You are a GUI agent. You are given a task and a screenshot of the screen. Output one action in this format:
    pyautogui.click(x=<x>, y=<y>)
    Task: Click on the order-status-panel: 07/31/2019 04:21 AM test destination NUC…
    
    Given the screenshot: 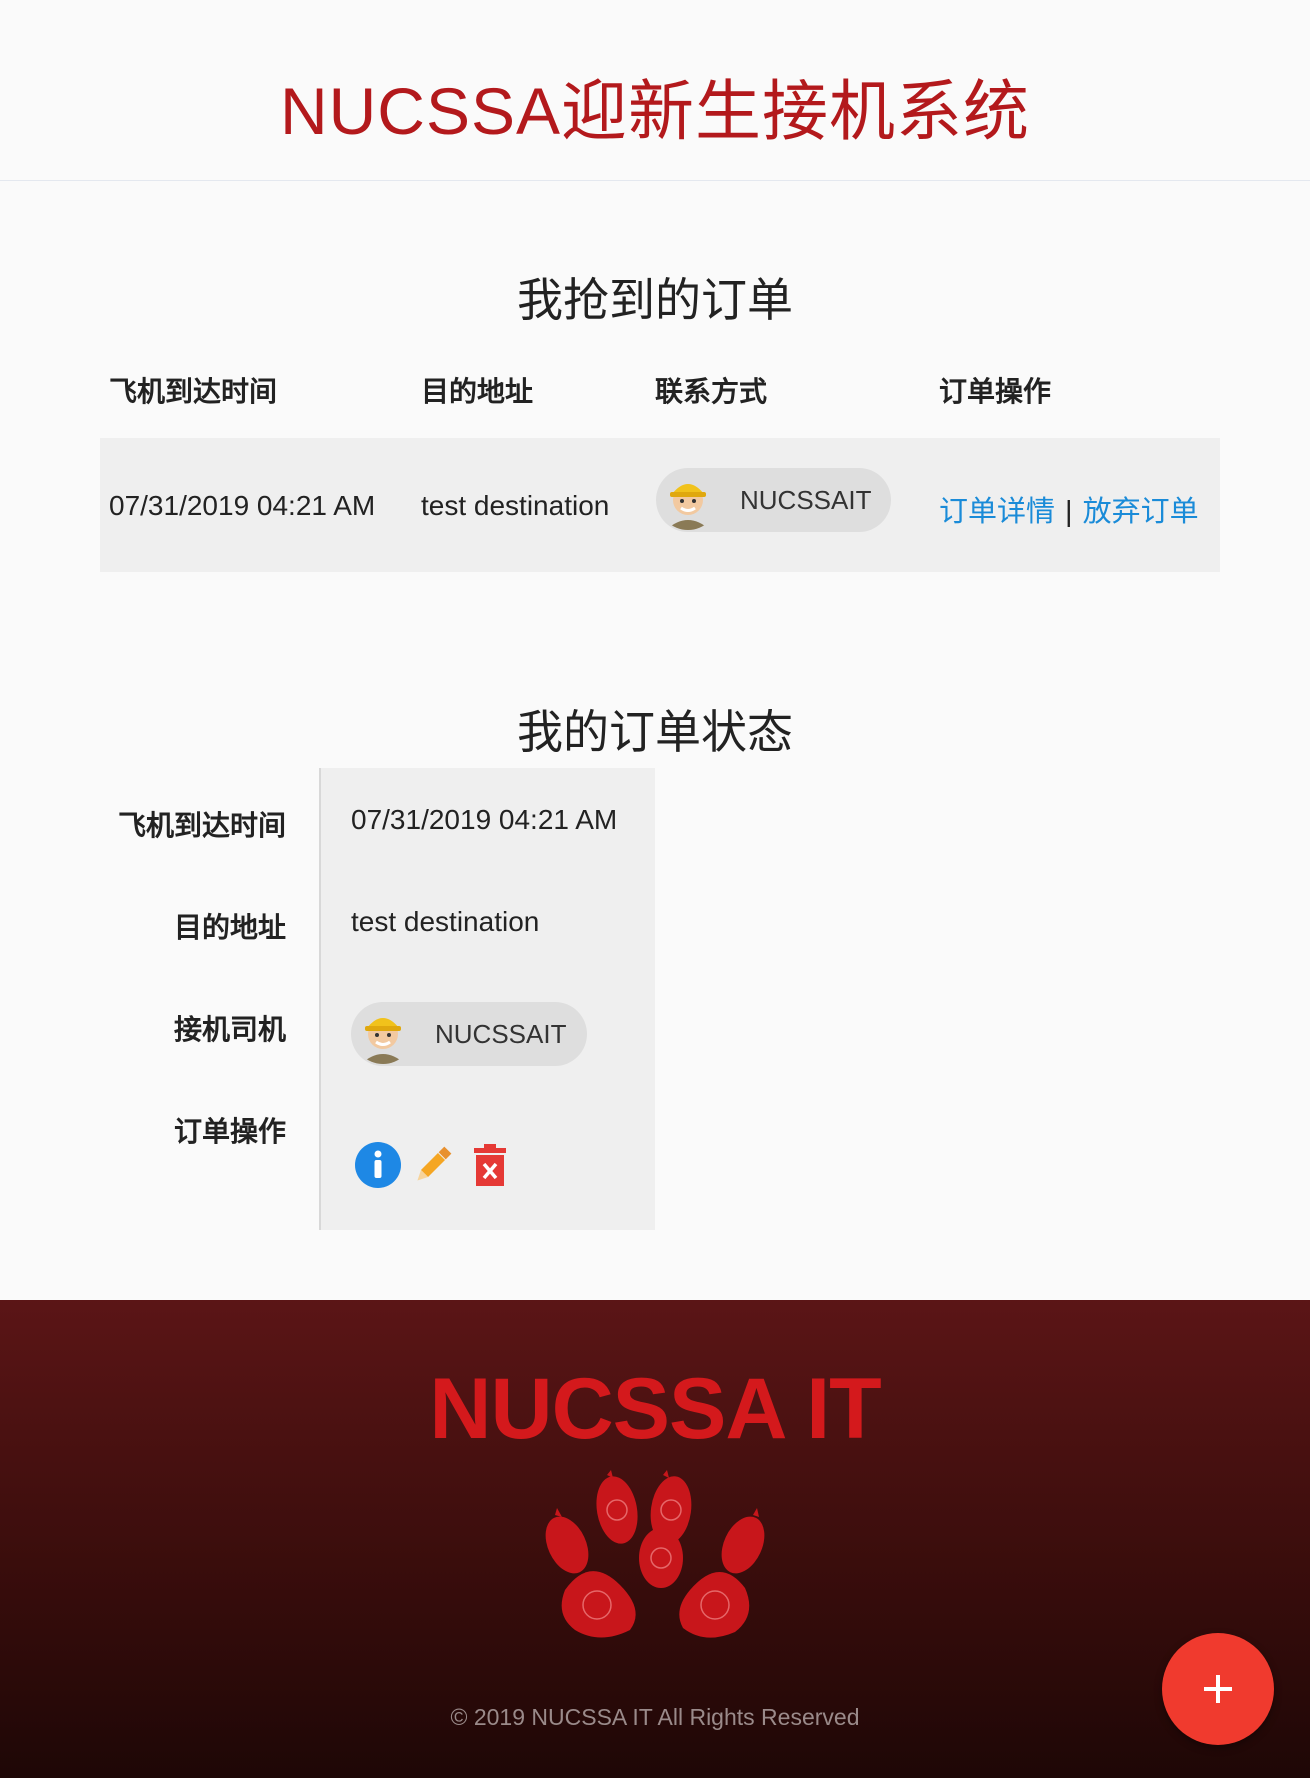 What is the action you would take?
    pyautogui.click(x=487, y=999)
    